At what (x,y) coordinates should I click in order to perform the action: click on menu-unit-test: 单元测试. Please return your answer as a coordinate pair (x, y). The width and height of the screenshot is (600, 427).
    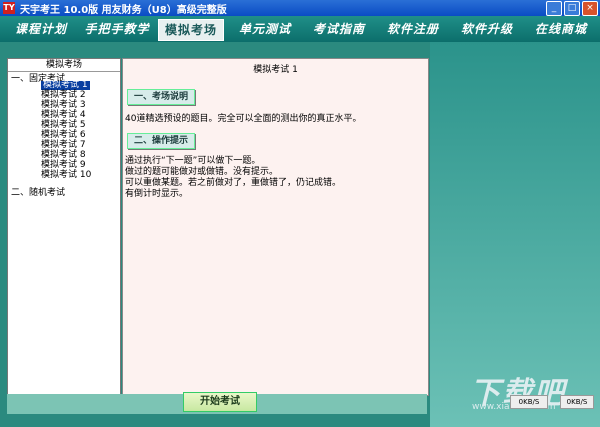
    Looking at the image, I should click on (265, 29).